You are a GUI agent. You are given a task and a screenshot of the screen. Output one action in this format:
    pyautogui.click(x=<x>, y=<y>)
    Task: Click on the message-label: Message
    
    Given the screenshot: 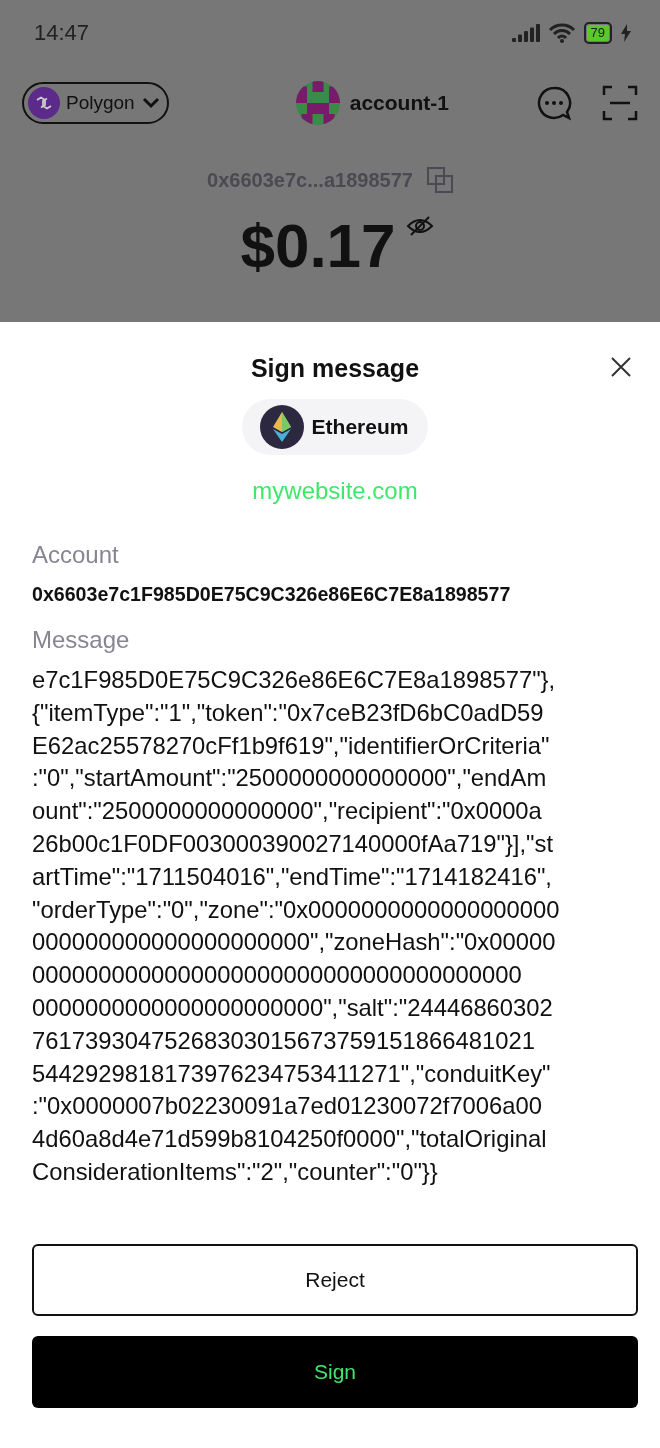 What is the action you would take?
    pyautogui.click(x=81, y=640)
    